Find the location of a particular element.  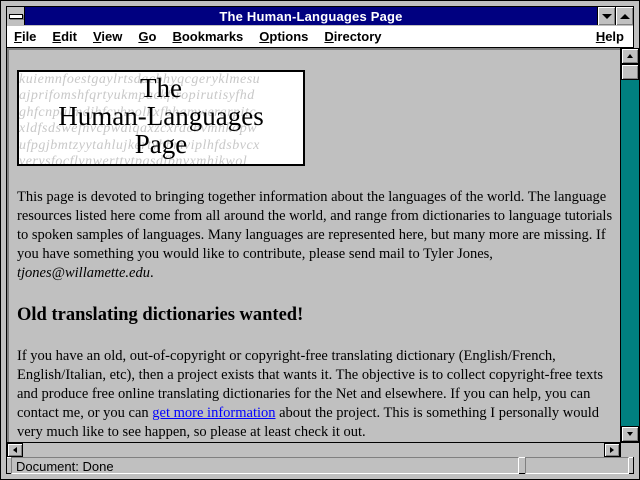

progress-indicator is located at coordinates (577, 465).